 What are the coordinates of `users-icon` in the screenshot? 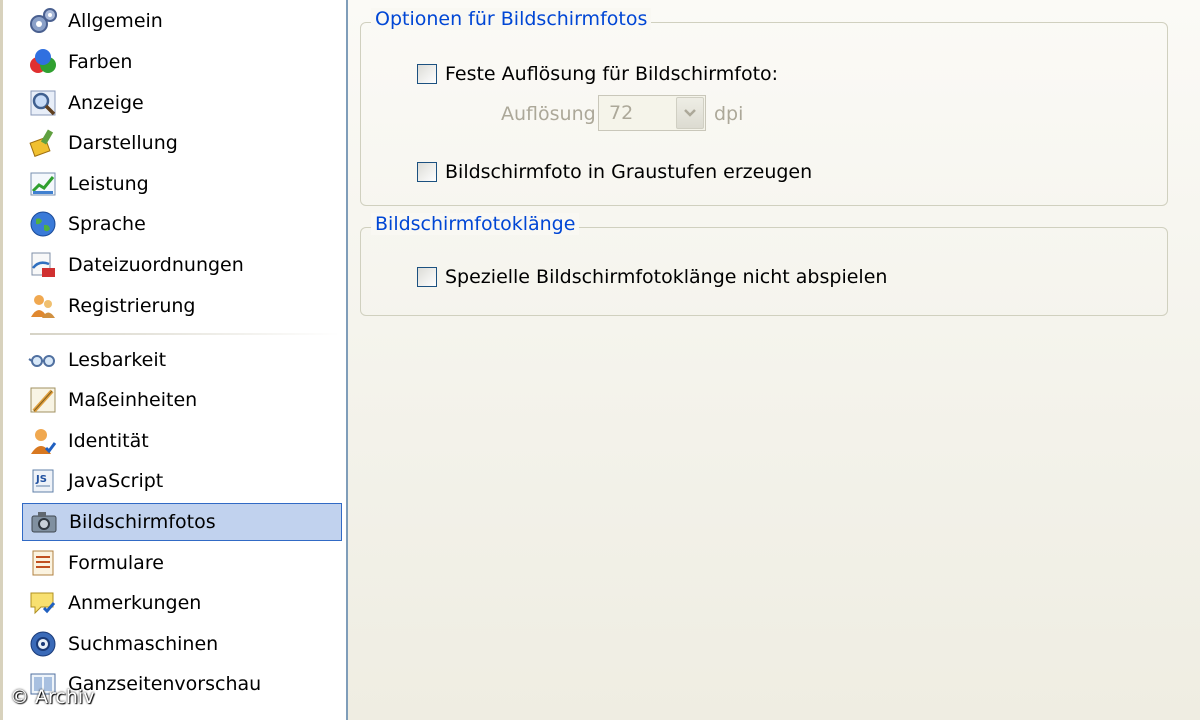 It's located at (43, 306).